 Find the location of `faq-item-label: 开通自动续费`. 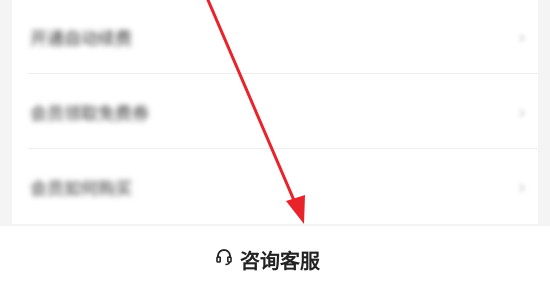

faq-item-label: 开通自动续费 is located at coordinates (81, 39).